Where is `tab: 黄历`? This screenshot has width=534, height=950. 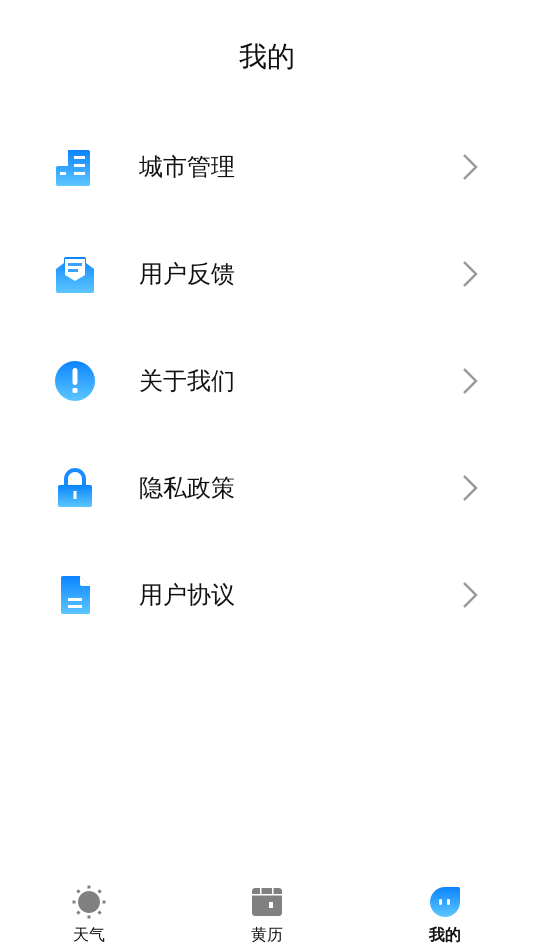 tab: 黄历 is located at coordinates (267, 915).